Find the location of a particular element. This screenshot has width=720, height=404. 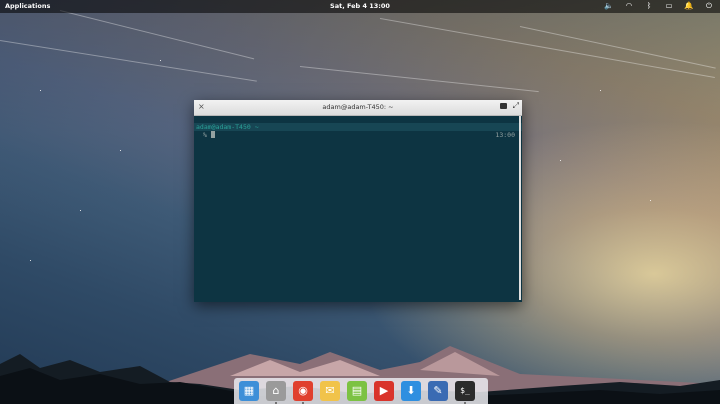

mail-icon: ✉ is located at coordinates (330, 390).